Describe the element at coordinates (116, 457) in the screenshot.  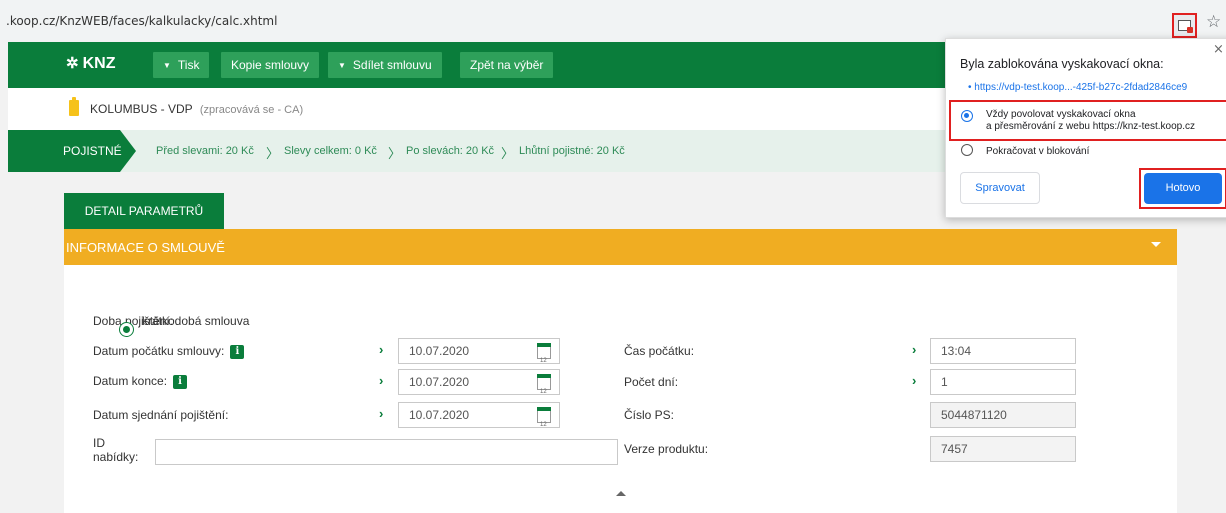
I see `offer-id-label-line2: nabídky:` at that location.